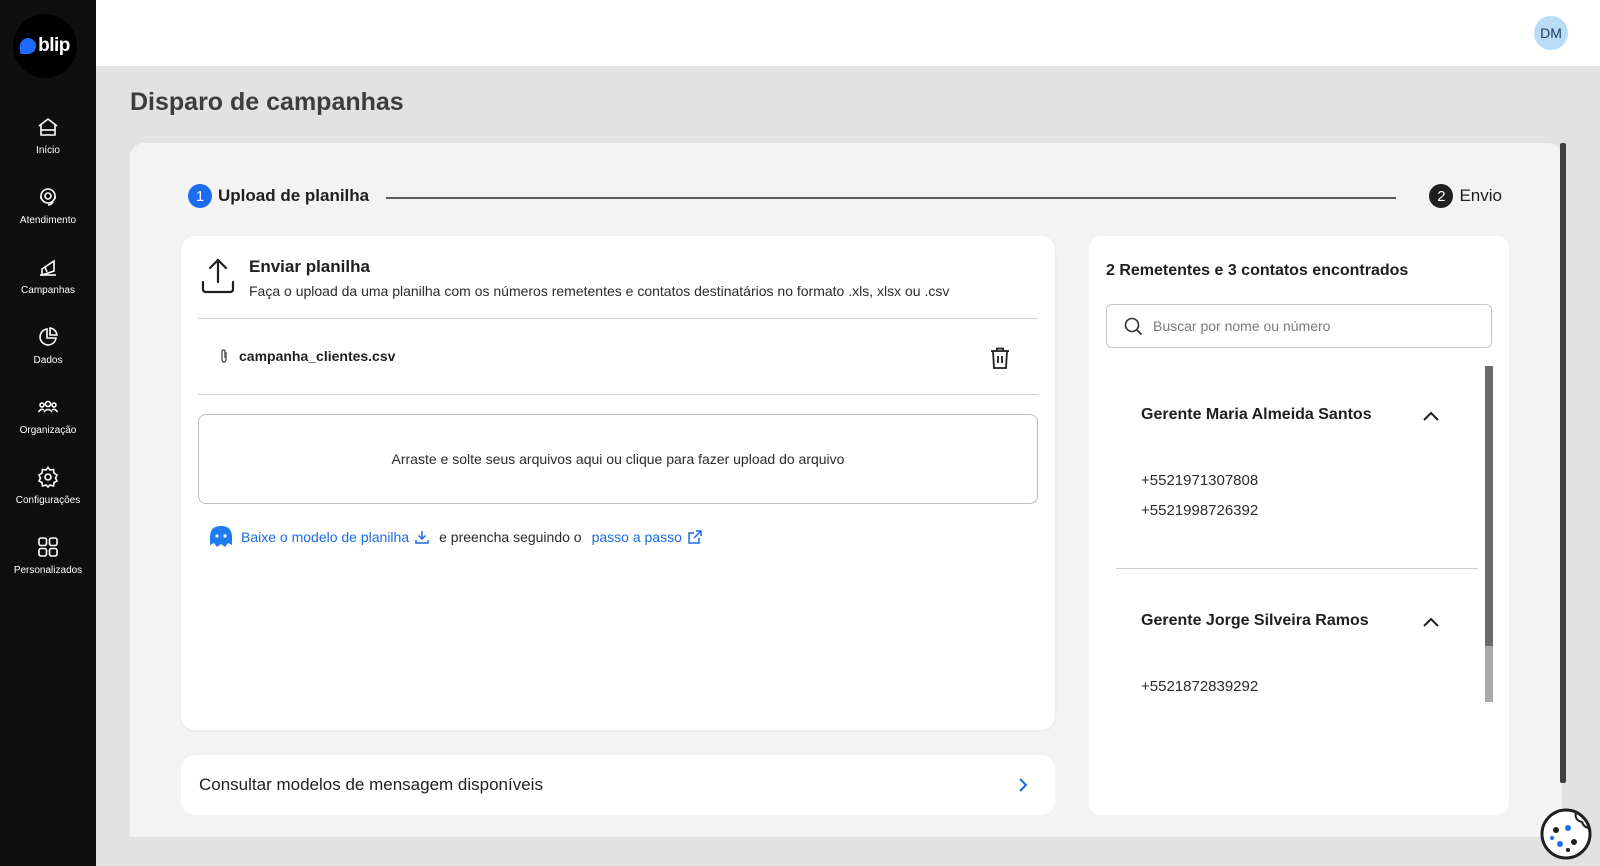 Image resolution: width=1600 pixels, height=866 pixels. Describe the element at coordinates (48, 267) in the screenshot. I see `megaphone-icon` at that location.